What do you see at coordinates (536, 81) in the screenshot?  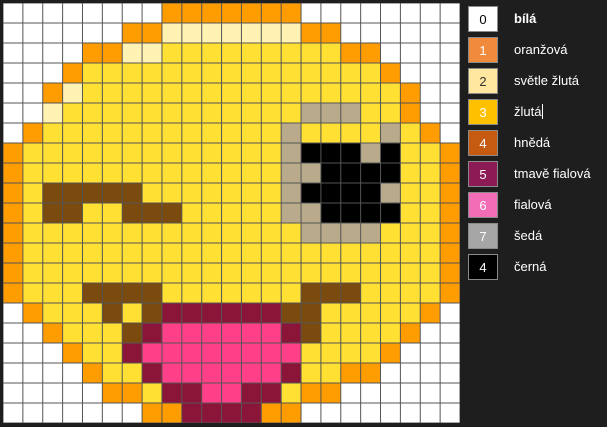 I see `legend-item: 2 světle žlutá` at bounding box center [536, 81].